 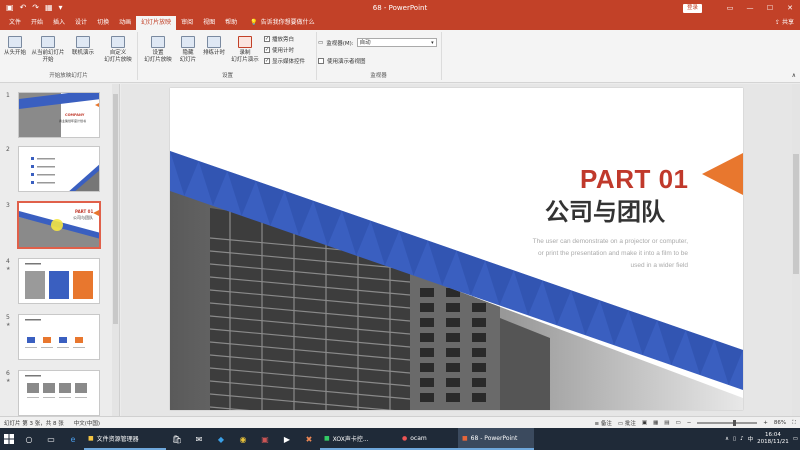 What do you see at coordinates (627, 423) in the screenshot?
I see `comments-button: ▭ 批注` at bounding box center [627, 423].